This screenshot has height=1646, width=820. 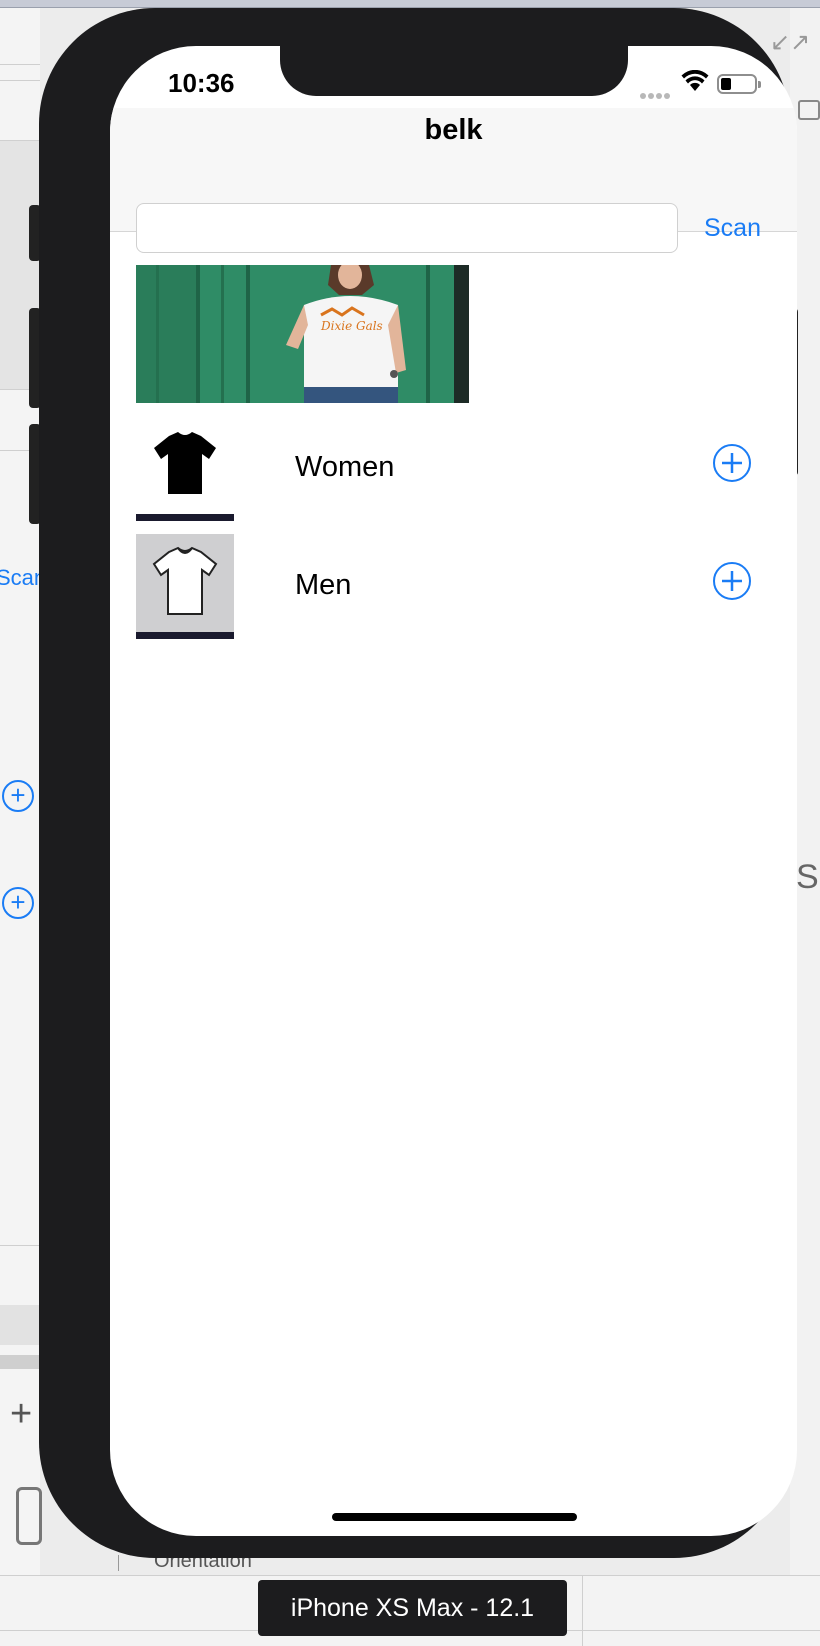 What do you see at coordinates (807, 877) in the screenshot?
I see `inspector-partial-label: S` at bounding box center [807, 877].